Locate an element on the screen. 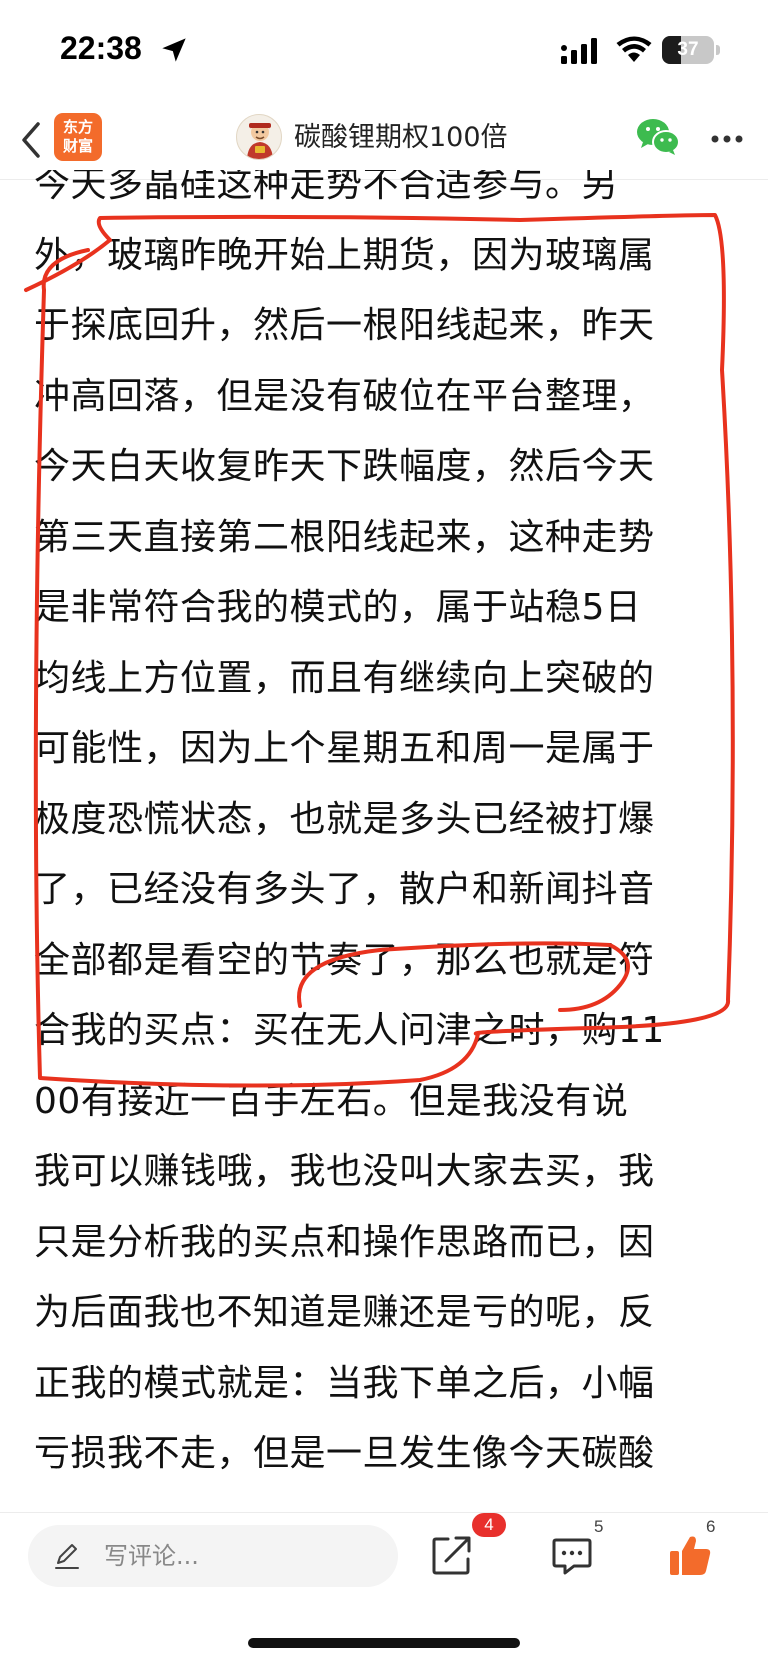  article-line: 只是分析我的买点和操作思路而已，因 is located at coordinates (344, 1242).